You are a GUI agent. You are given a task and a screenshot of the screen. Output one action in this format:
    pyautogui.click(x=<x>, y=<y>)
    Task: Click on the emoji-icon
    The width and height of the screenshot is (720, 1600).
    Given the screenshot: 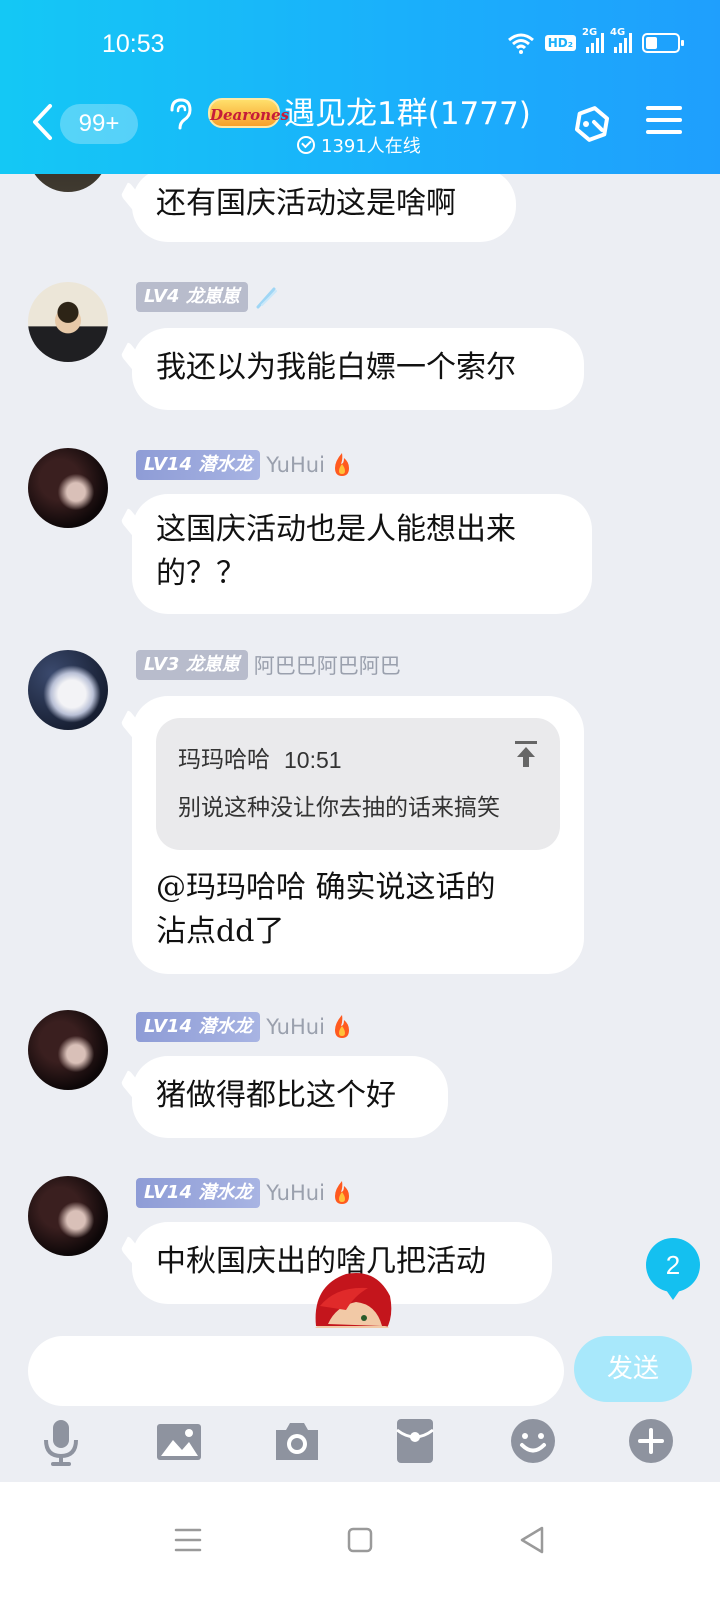 What is the action you would take?
    pyautogui.click(x=533, y=1441)
    